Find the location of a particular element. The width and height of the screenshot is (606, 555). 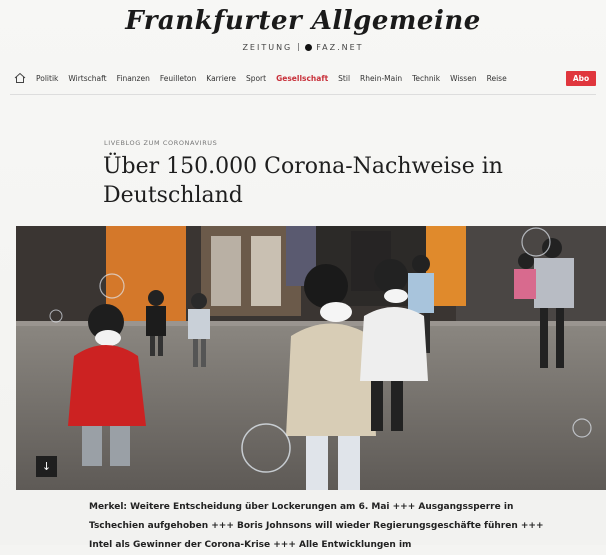

masthead-divider is located at coordinates (299, 47).